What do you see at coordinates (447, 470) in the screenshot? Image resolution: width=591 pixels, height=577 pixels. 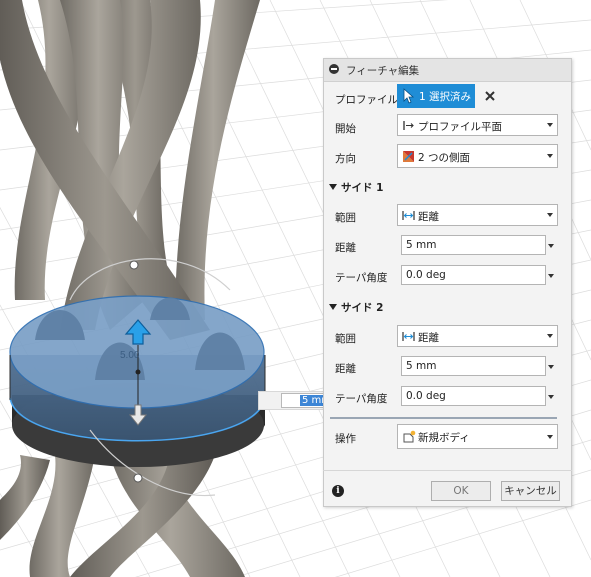 I see `footer-divider` at bounding box center [447, 470].